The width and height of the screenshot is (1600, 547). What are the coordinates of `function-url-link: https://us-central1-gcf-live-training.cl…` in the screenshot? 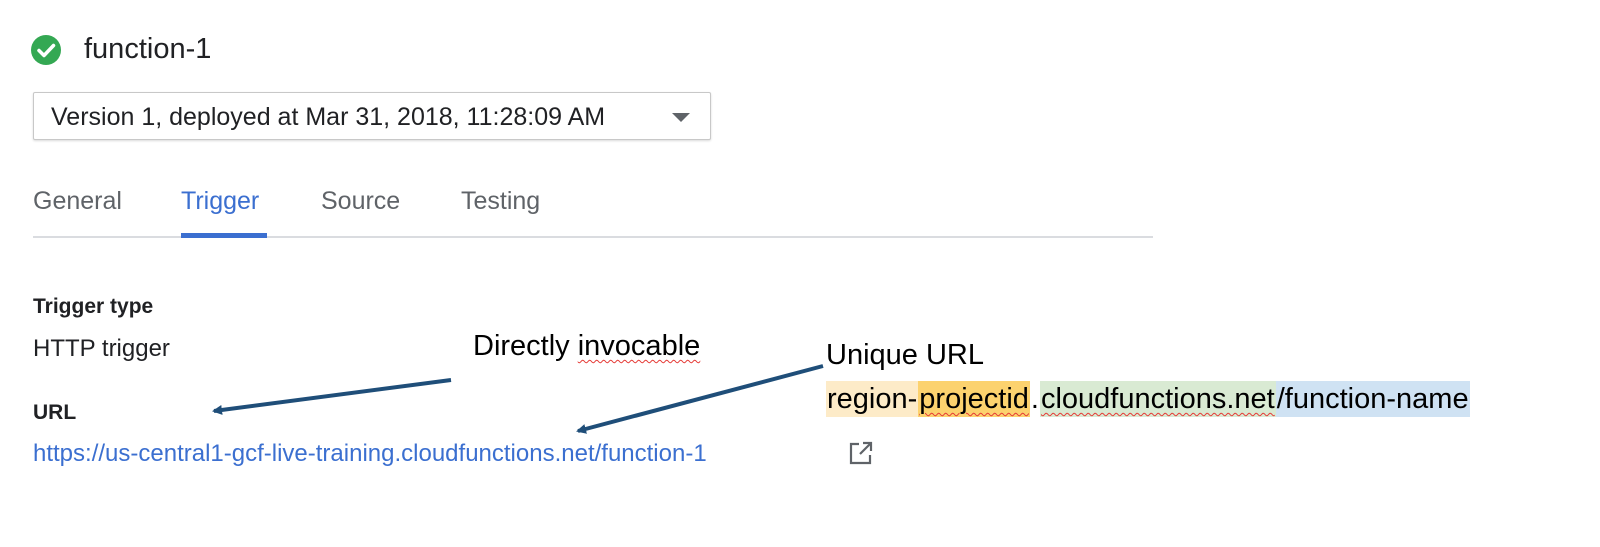 It's located at (370, 454).